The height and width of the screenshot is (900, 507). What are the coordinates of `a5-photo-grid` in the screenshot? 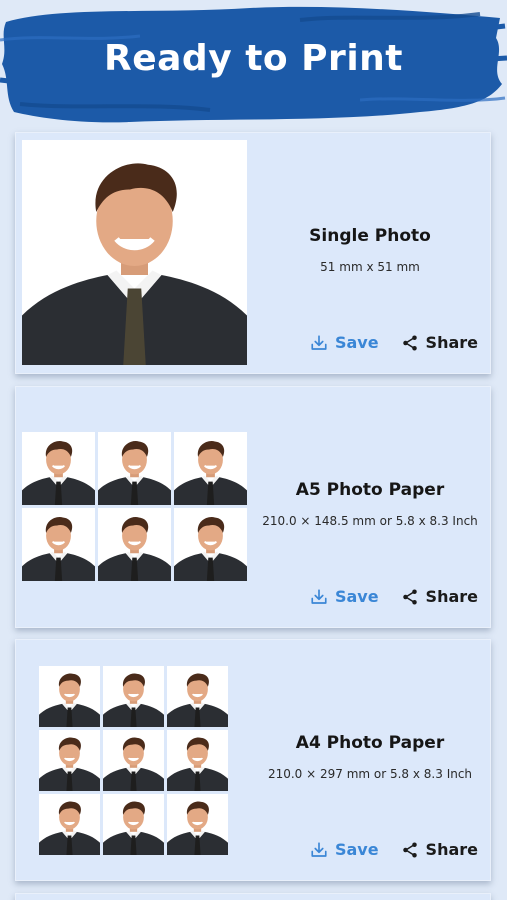 It's located at (134, 506).